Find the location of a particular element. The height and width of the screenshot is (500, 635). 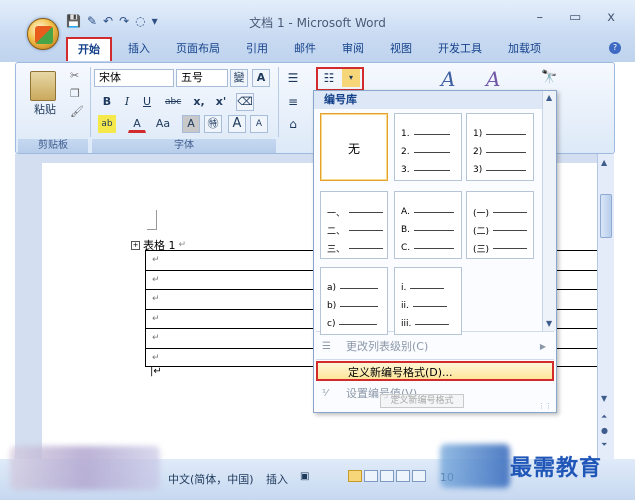

gallery-scroll-down-icon: ▼ is located at coordinates (549, 323).